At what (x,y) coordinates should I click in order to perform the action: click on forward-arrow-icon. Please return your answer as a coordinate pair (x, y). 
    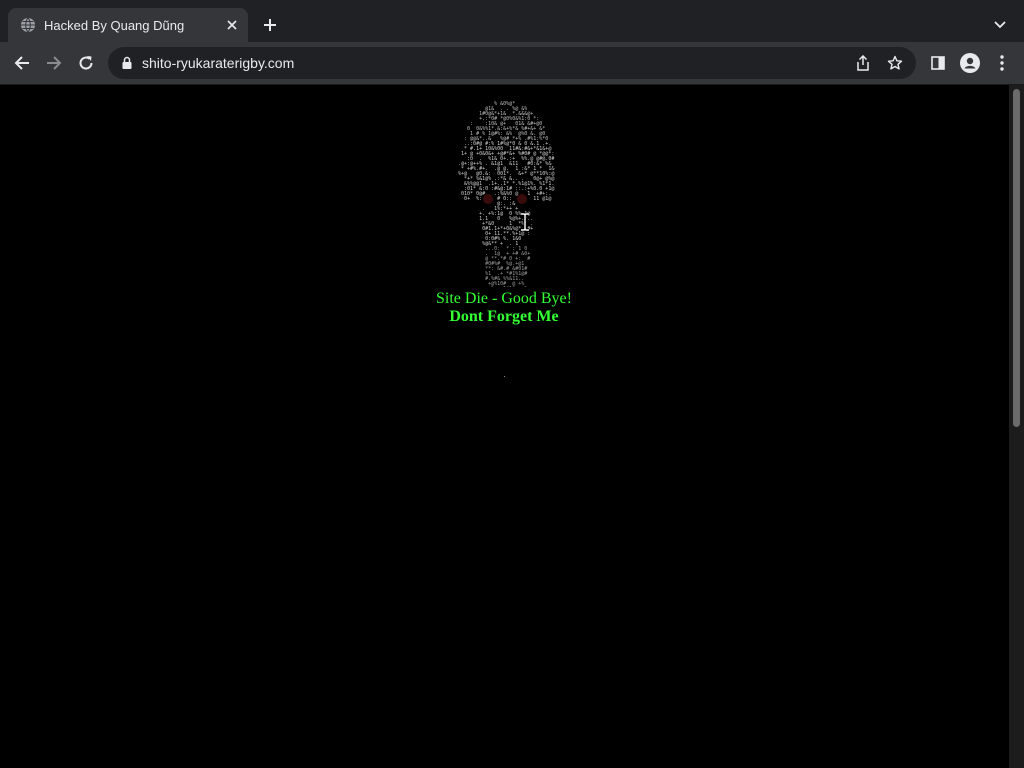
    Looking at the image, I should click on (54, 63).